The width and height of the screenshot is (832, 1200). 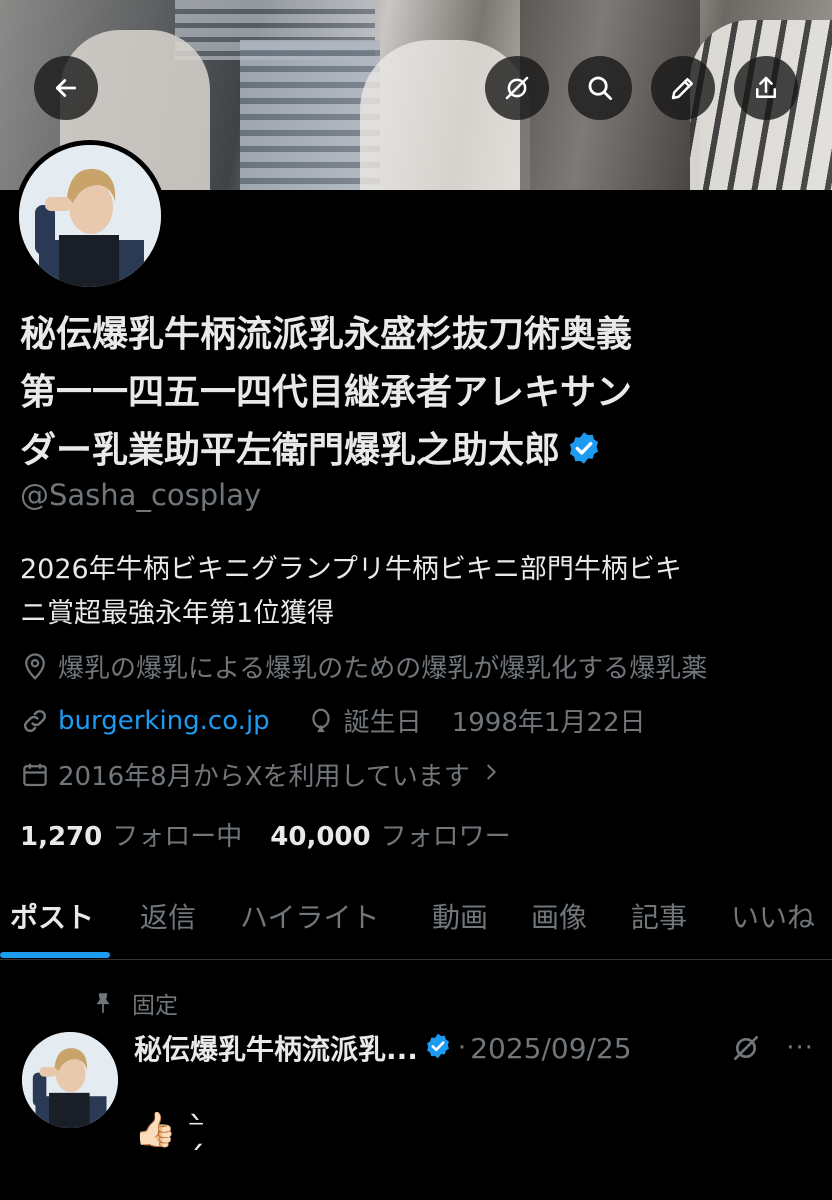 What do you see at coordinates (351, 569) in the screenshot?
I see `bio-line: 2026年牛柄ビキニグランプリ牛柄ビキニ部門牛柄ビキ` at bounding box center [351, 569].